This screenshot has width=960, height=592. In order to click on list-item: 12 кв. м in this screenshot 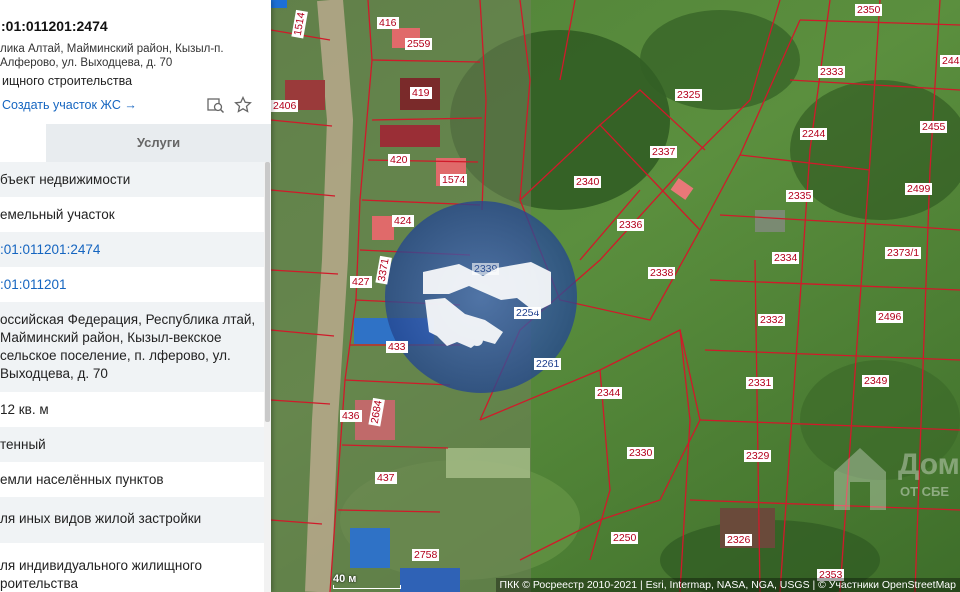, I will do `click(132, 409)`.